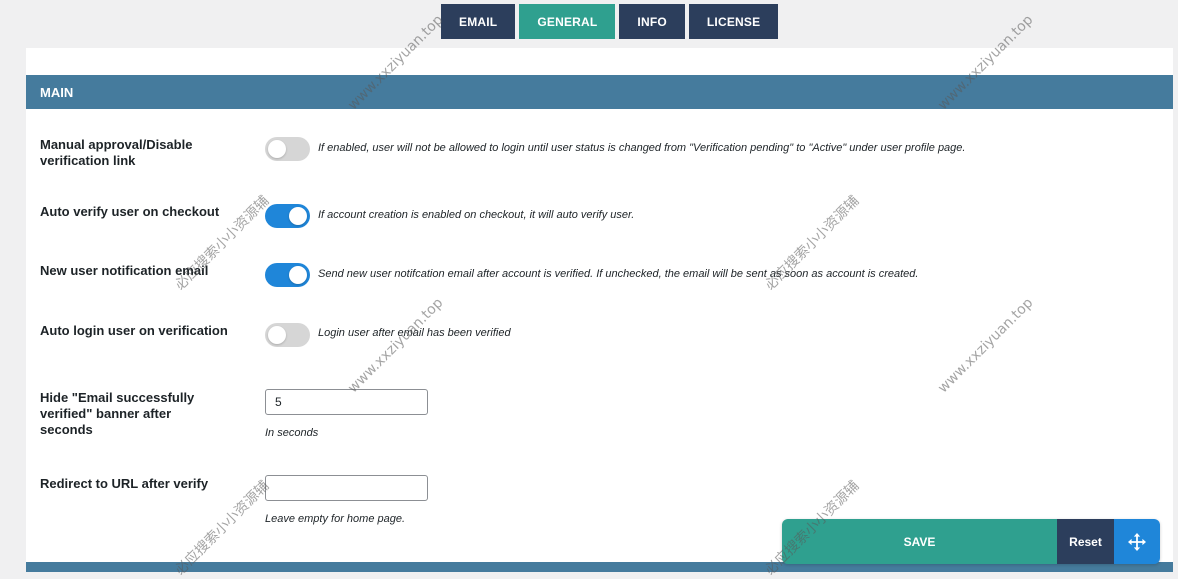  Describe the element at coordinates (287, 149) in the screenshot. I see `manual-approval-toggle` at that location.